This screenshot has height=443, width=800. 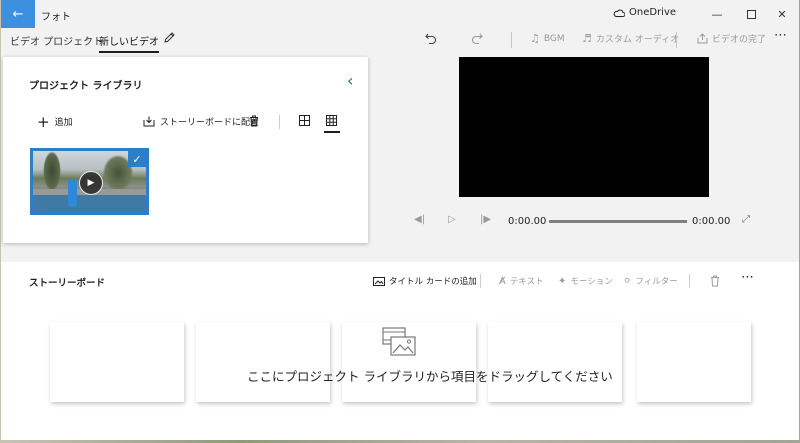 What do you see at coordinates (56, 17) in the screenshot?
I see `app-title: フォト` at bounding box center [56, 17].